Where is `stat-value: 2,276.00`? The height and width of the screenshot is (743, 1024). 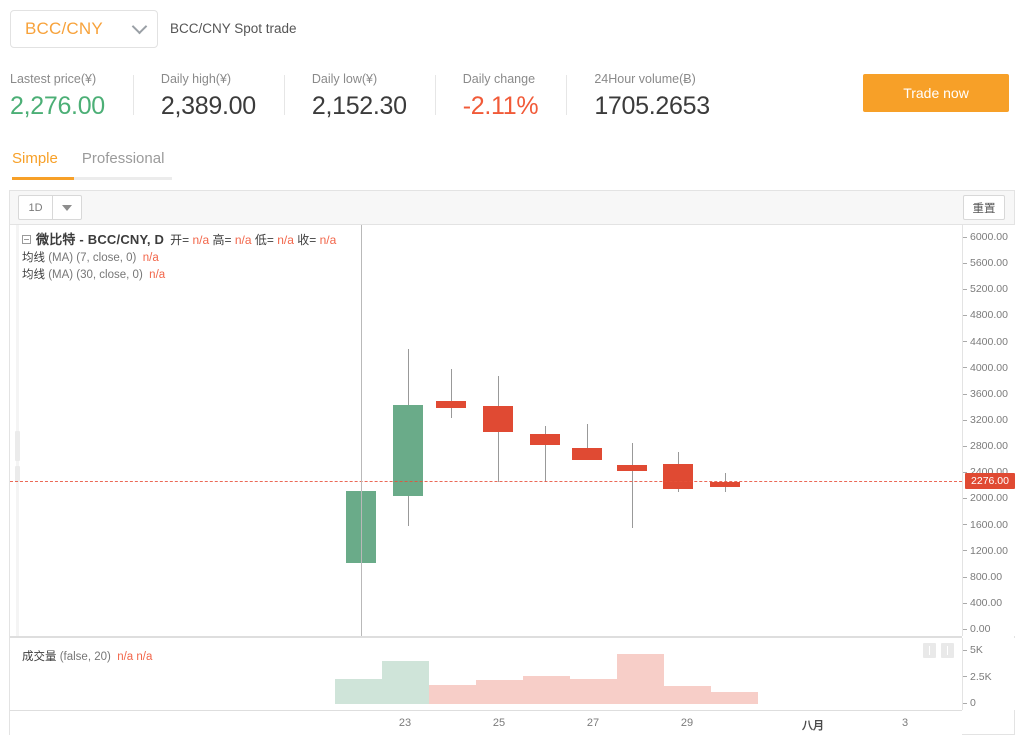 stat-value: 2,276.00 is located at coordinates (57, 106).